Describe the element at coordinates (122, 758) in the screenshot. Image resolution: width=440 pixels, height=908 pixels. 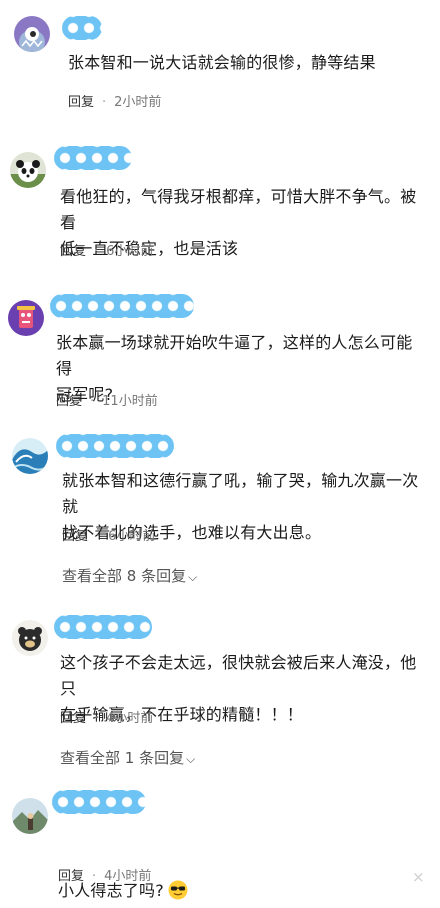
I see `view-all-replies-label: 查看全部 1 条回复` at that location.